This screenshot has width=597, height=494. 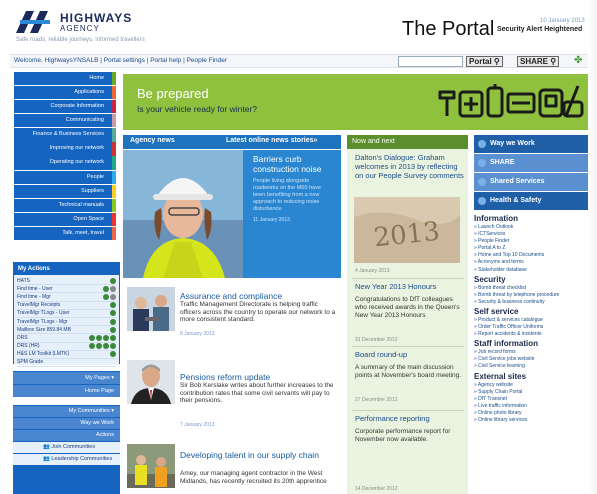 I want to click on share-button: SHARE, so click(x=531, y=163).